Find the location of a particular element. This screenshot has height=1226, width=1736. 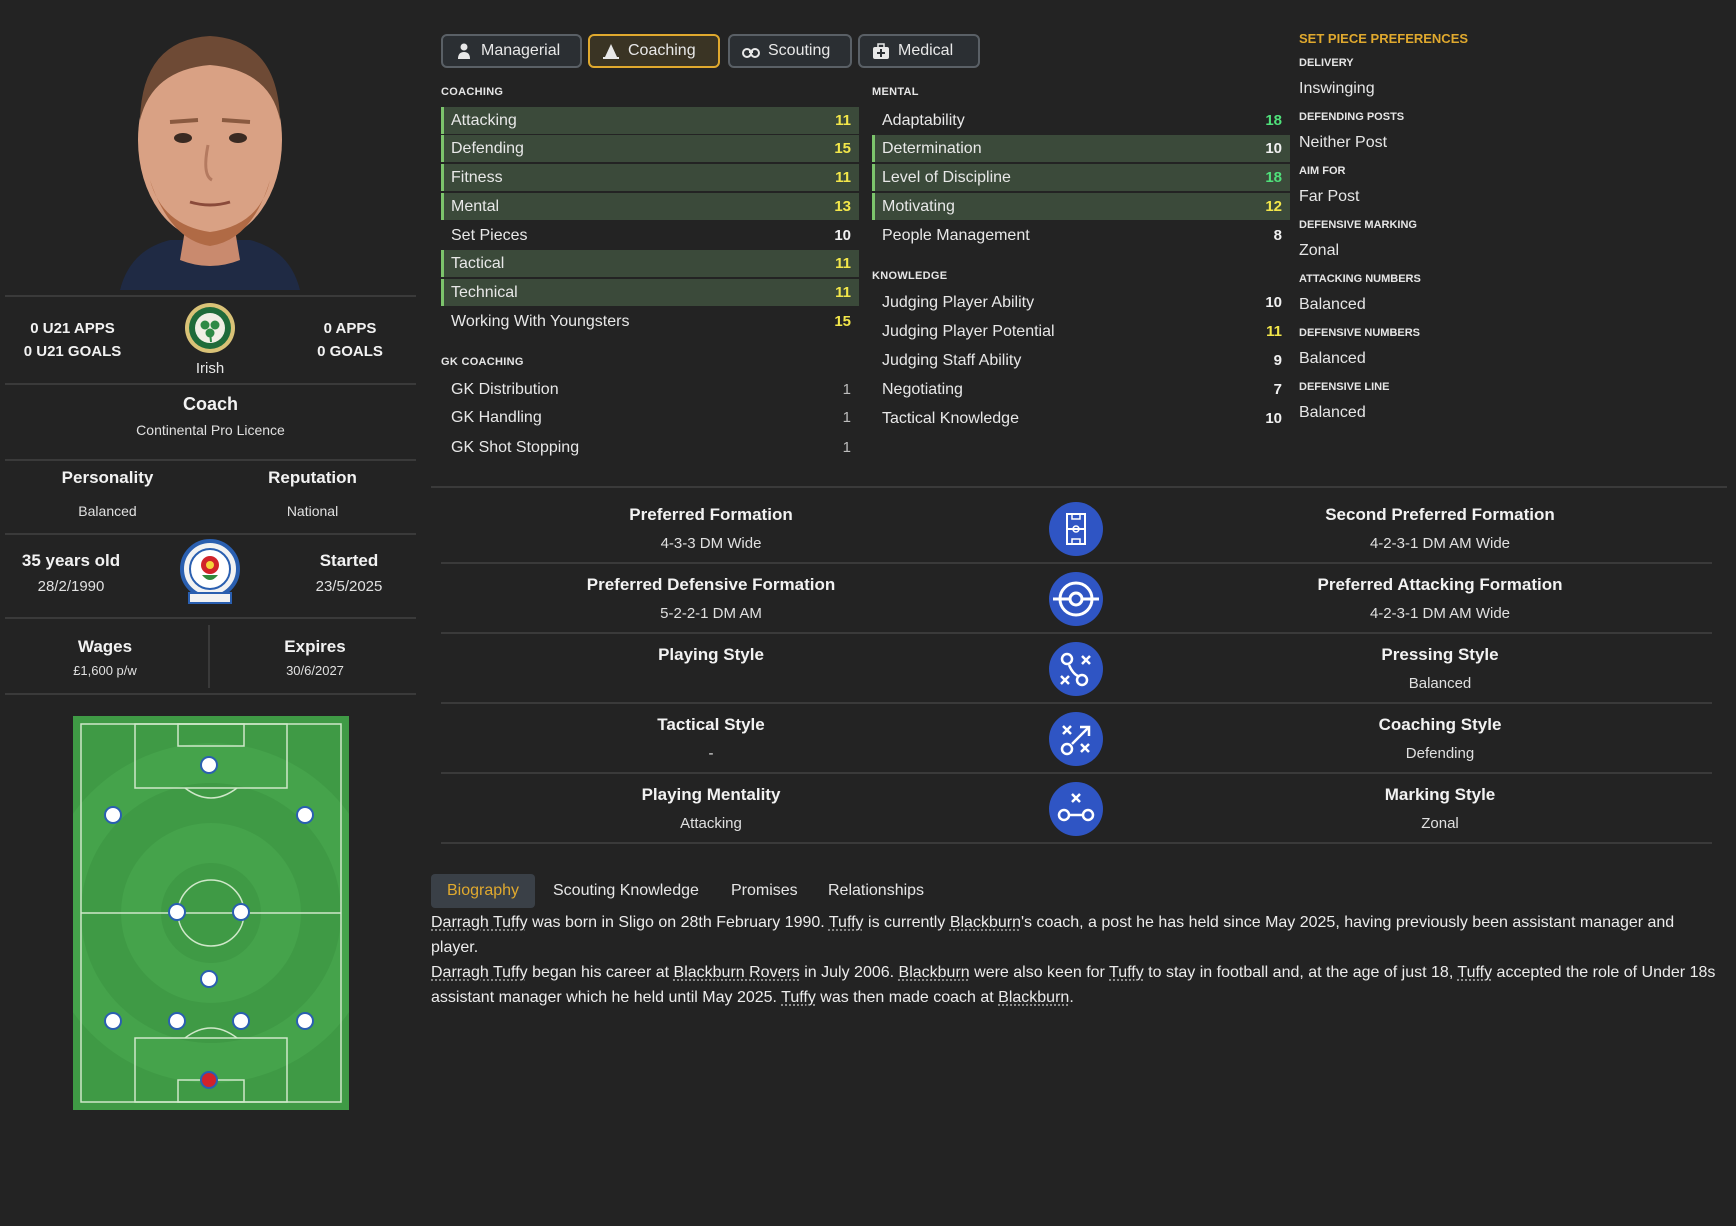

personality-value: Balanced is located at coordinates (107, 511).